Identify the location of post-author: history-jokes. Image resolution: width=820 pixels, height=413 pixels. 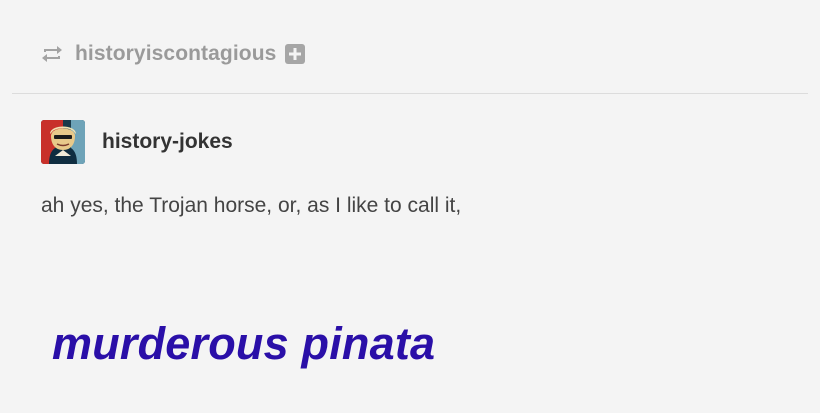
(137, 142).